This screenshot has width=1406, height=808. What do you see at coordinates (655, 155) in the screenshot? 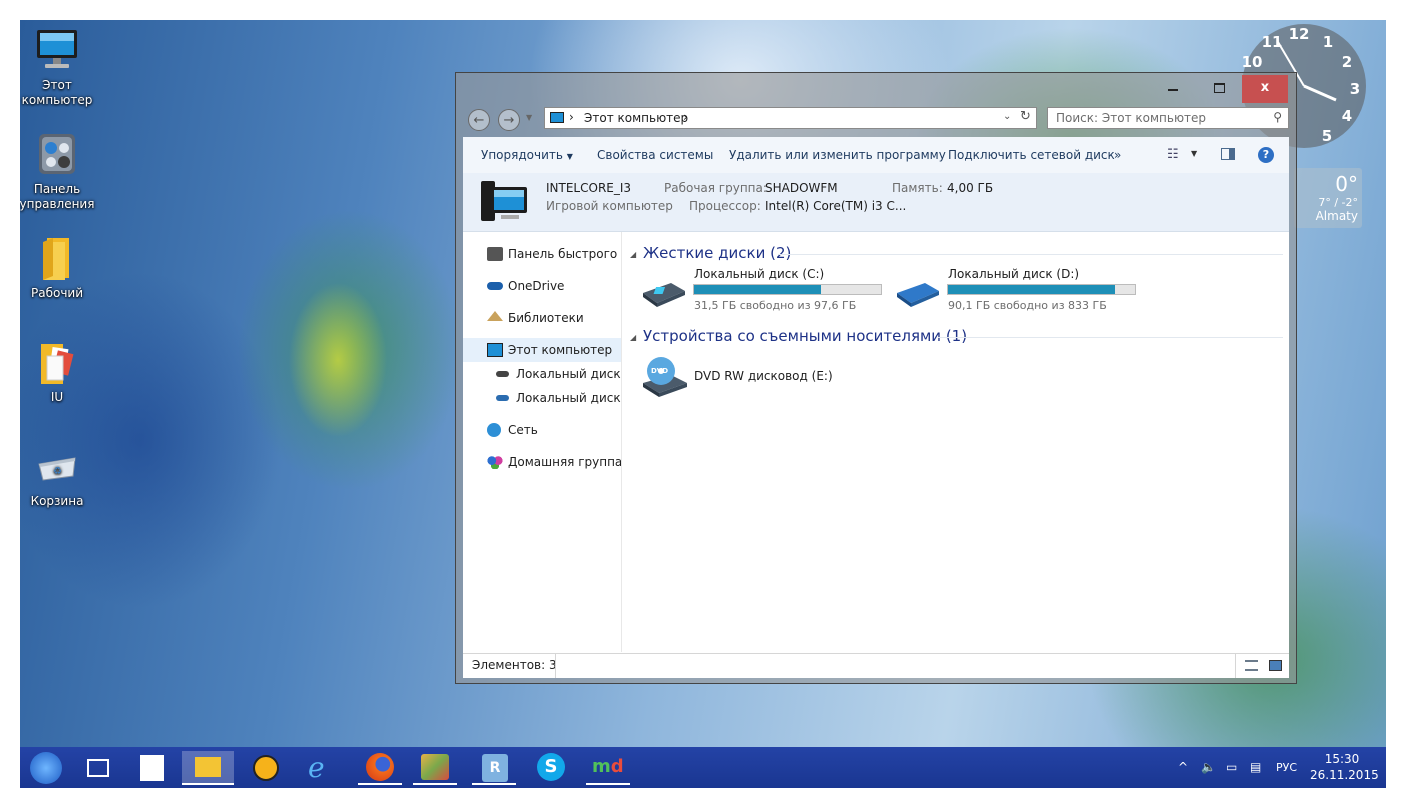
I see `system-properties-button: Свойства системы` at bounding box center [655, 155].